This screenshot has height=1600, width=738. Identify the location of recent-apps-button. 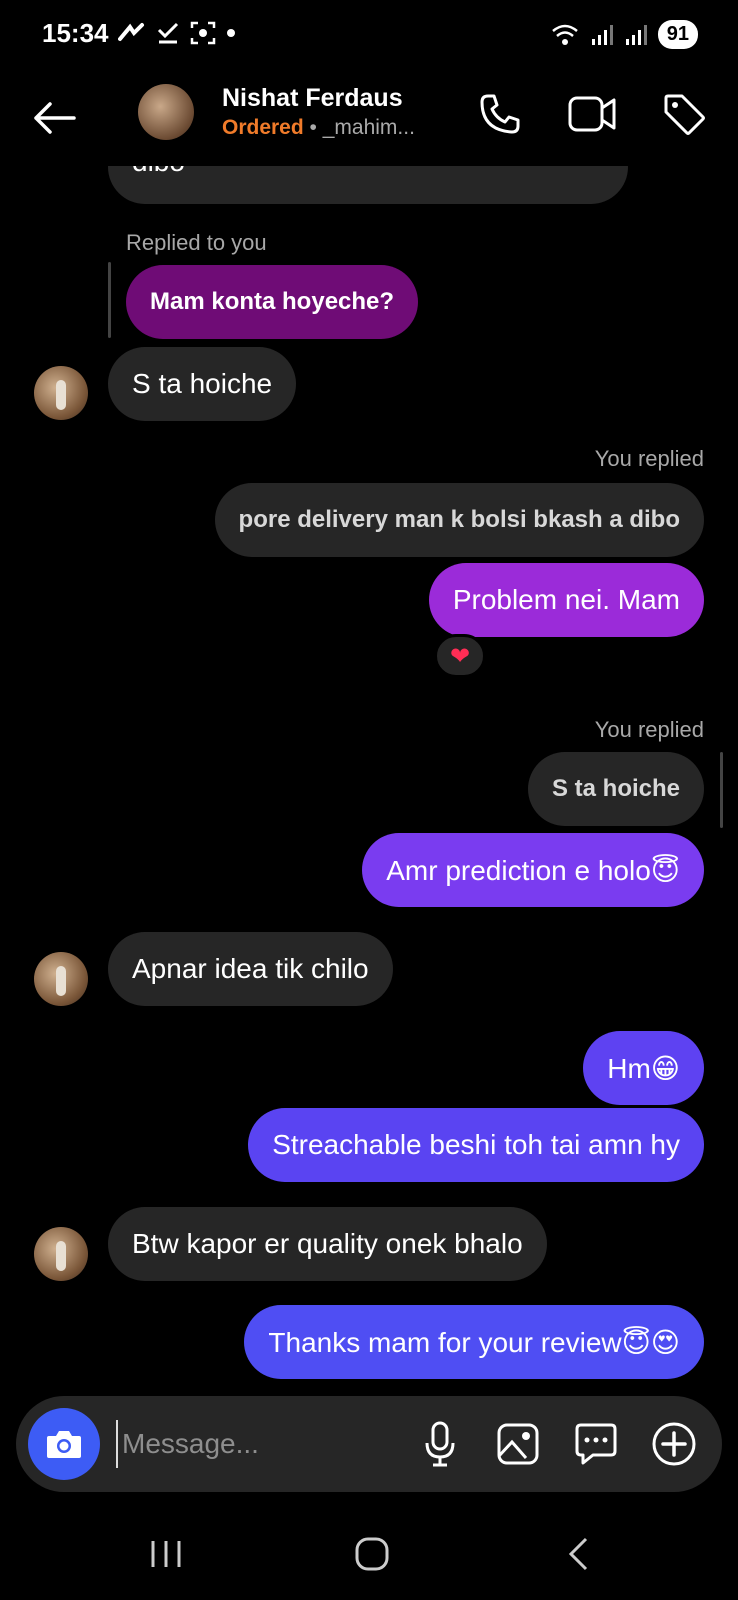
(166, 1554).